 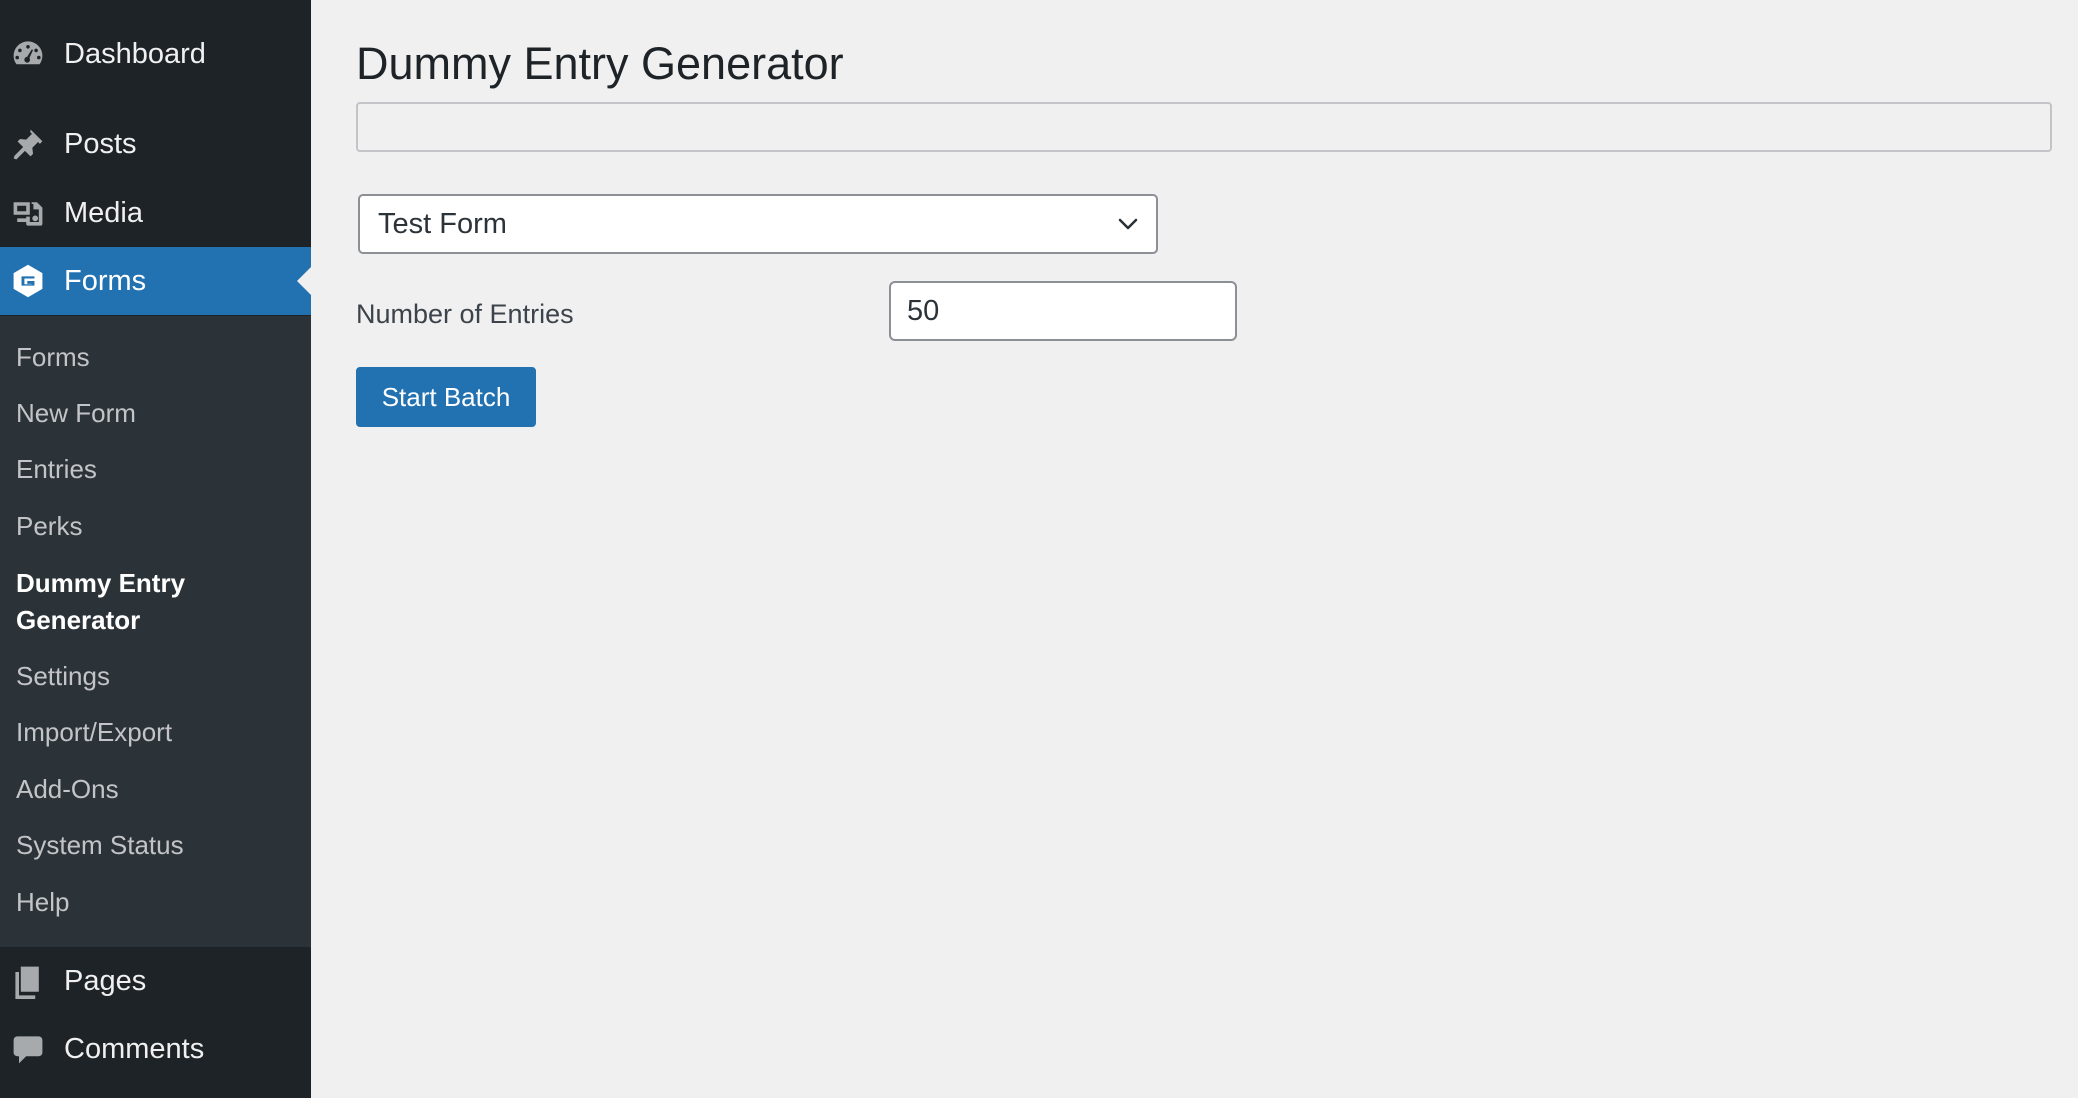 What do you see at coordinates (103, 212) in the screenshot?
I see `menu-item-label: Media` at bounding box center [103, 212].